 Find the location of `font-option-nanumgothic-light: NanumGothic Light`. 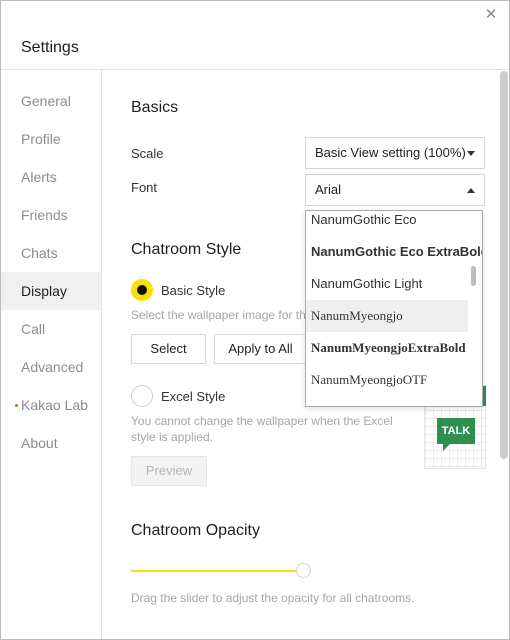

font-option-nanumgothic-light: NanumGothic Light is located at coordinates (387, 284).